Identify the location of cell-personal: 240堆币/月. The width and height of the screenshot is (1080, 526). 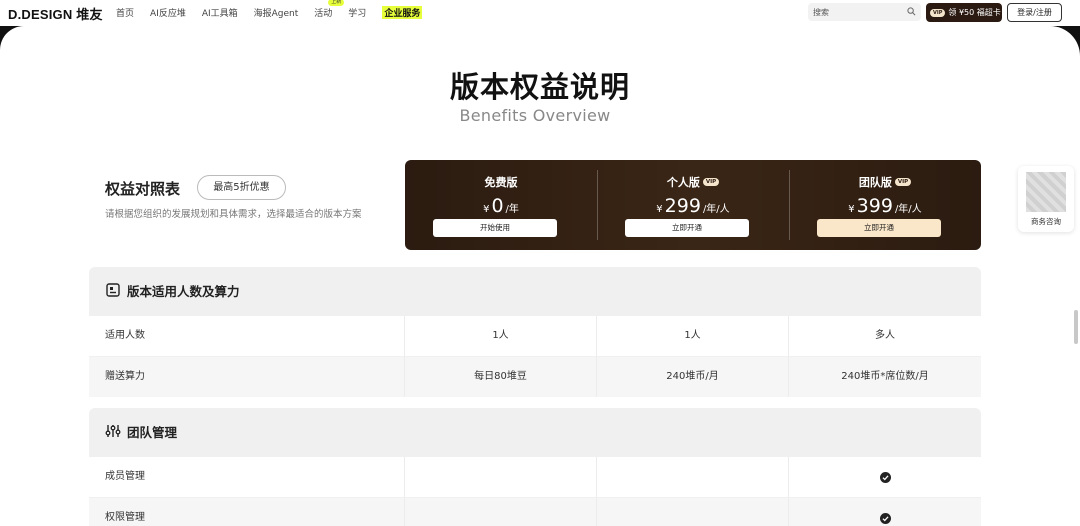
(693, 377).